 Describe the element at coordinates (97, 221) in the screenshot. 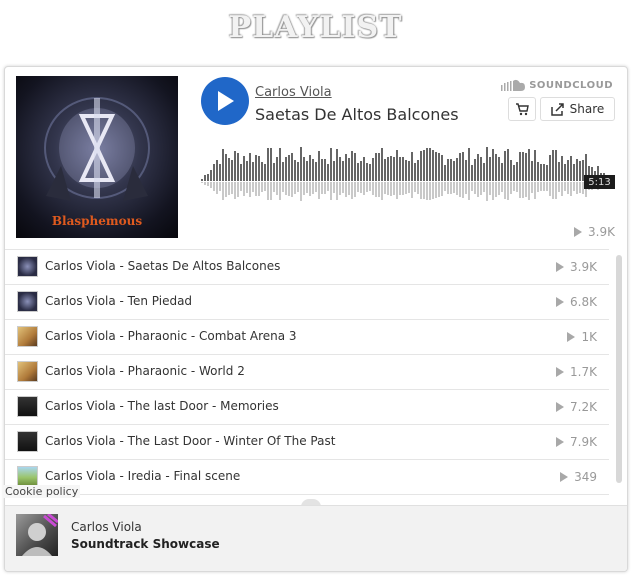

I see `artwork-logo-text: Blasphemous` at that location.